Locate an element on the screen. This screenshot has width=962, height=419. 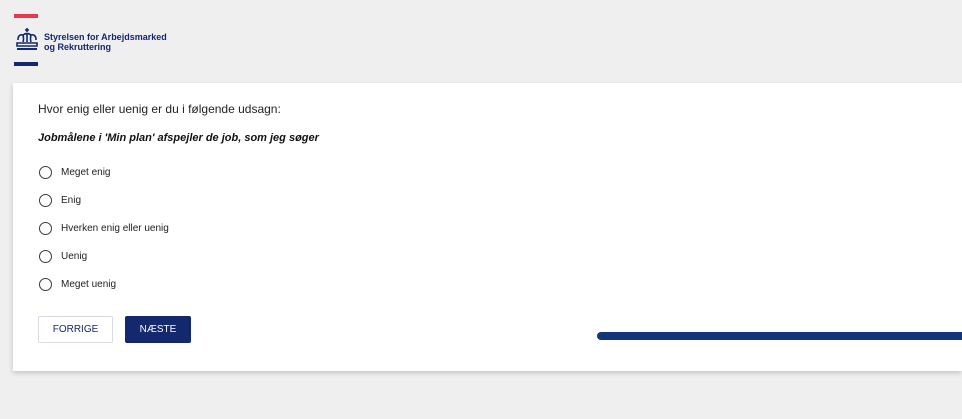
option-meget-enig: Meget enig is located at coordinates (103, 172).